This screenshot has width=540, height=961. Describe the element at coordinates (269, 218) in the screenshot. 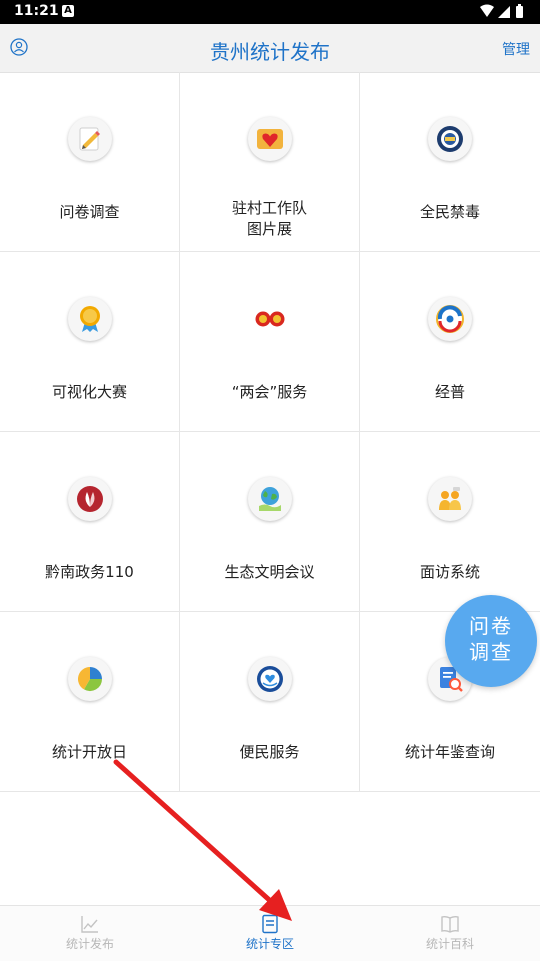

I see `tile-label: 驻村工作队 图片展` at that location.